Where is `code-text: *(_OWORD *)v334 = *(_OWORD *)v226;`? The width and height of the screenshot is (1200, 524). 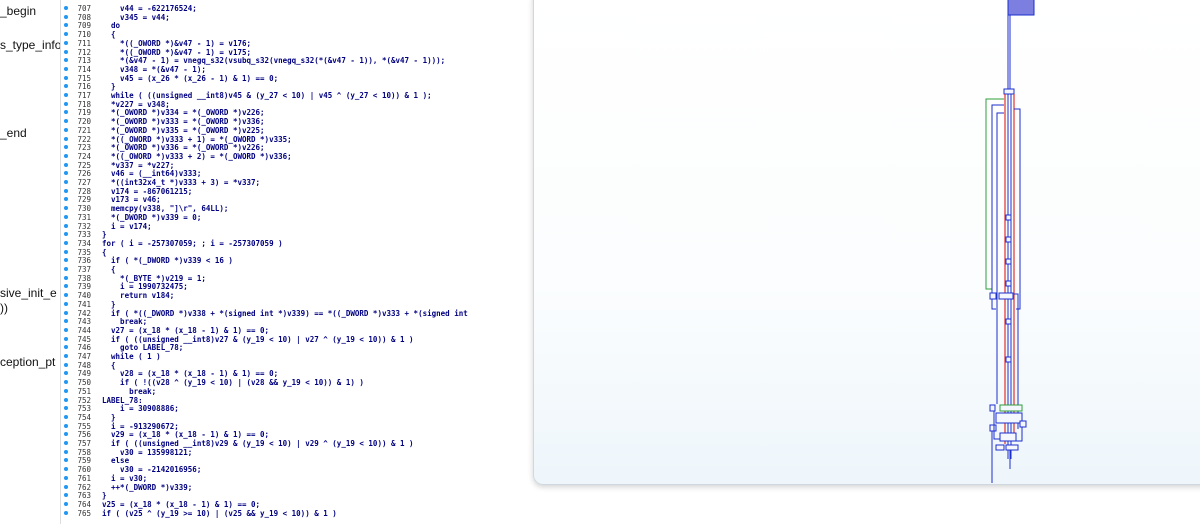 code-text: *(_OWORD *)v334 = *(_OWORD *)v226; is located at coordinates (183, 112).